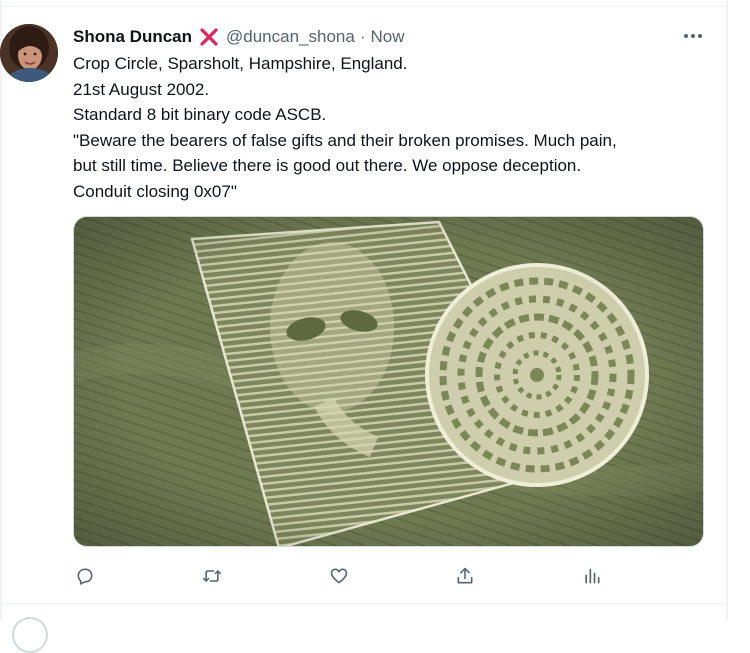  Describe the element at coordinates (85, 576) in the screenshot. I see `reply-icon` at that location.